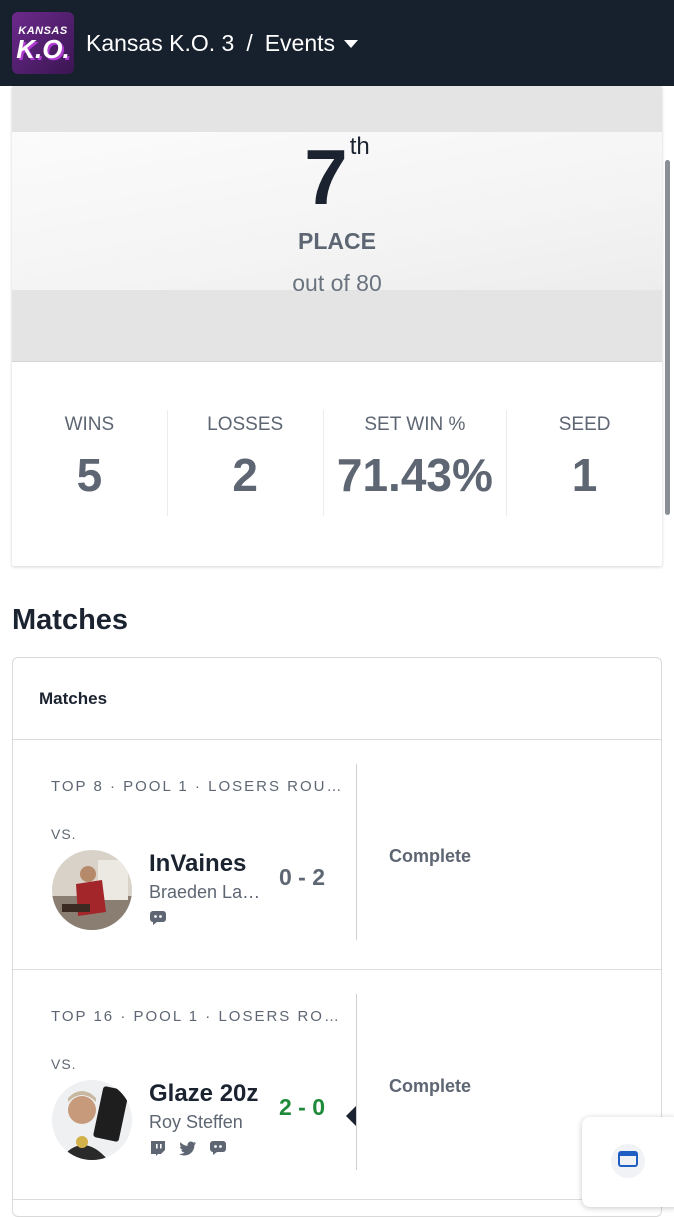 This screenshot has width=674, height=1217. What do you see at coordinates (70, 620) in the screenshot?
I see `matches-section-title: Matches` at bounding box center [70, 620].